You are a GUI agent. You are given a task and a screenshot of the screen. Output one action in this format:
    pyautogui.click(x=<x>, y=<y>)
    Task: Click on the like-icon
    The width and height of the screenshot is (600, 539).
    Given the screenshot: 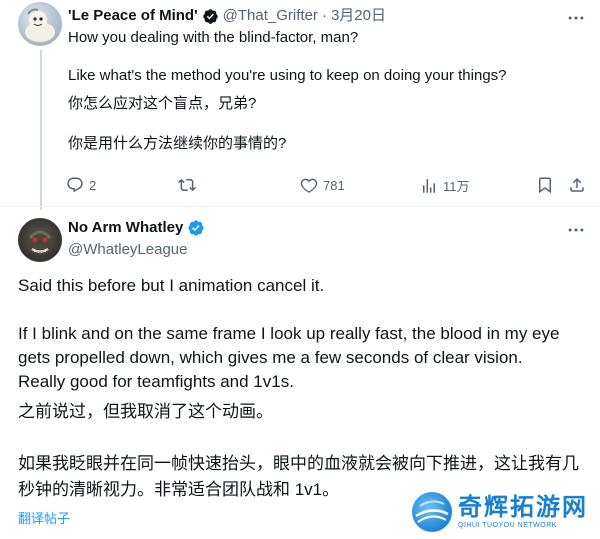 What is the action you would take?
    pyautogui.click(x=309, y=185)
    